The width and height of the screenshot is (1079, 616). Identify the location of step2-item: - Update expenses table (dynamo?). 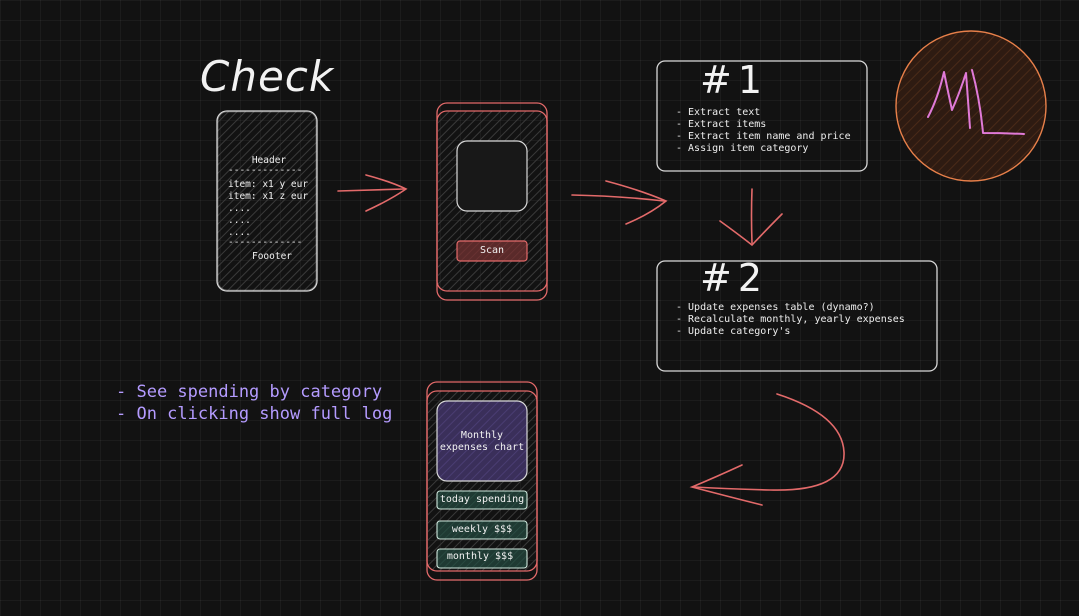
(775, 307).